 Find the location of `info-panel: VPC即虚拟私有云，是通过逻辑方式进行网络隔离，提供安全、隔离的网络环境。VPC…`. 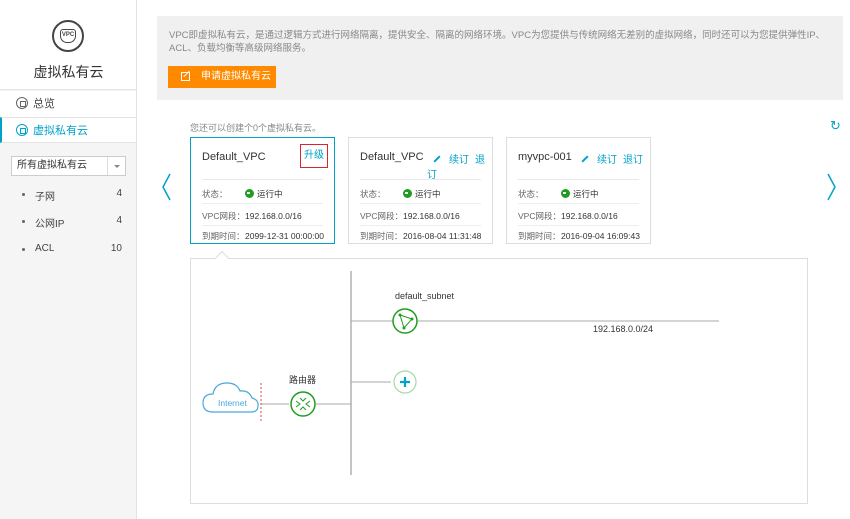

info-panel: VPC即虚拟私有云，是通过逻辑方式进行网络隔离，提供安全、隔离的网络环境。VPC… is located at coordinates (500, 58).